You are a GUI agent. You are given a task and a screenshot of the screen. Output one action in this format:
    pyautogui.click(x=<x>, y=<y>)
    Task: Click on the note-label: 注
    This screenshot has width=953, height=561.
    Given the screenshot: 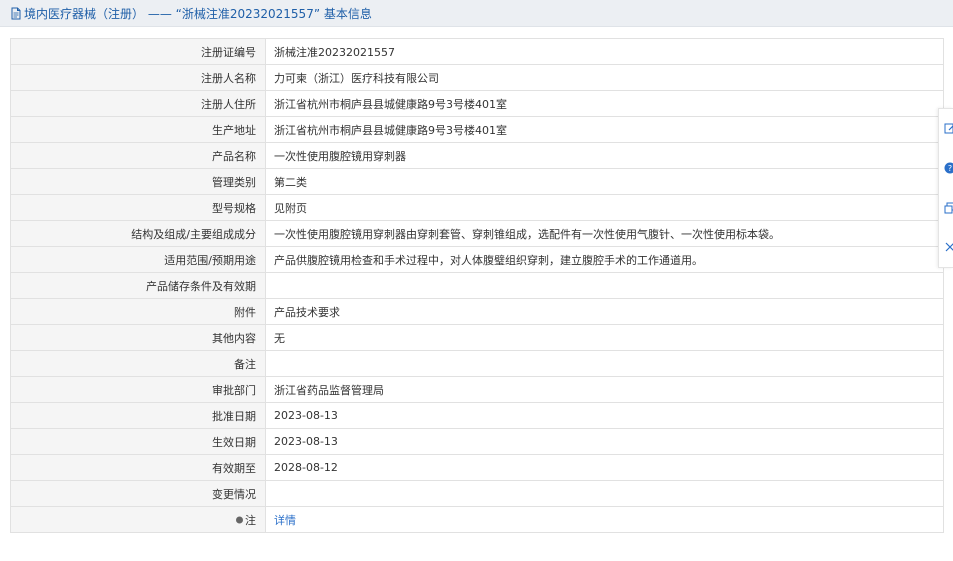 What is the action you would take?
    pyautogui.click(x=250, y=520)
    